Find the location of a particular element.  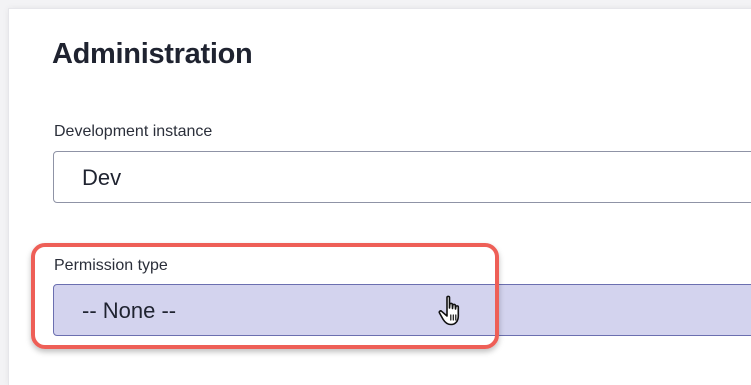

permission-type-label: Permission type is located at coordinates (111, 265).